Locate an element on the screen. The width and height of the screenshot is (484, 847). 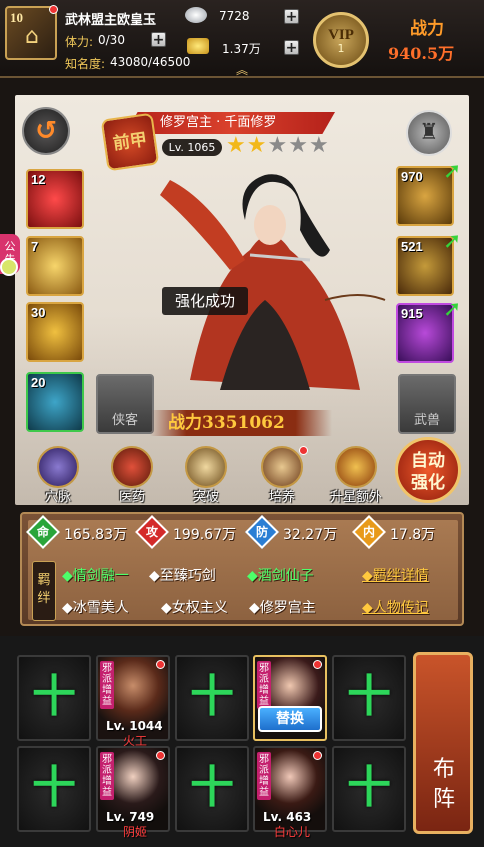
skill-slot-3: 30 is located at coordinates (55, 332).